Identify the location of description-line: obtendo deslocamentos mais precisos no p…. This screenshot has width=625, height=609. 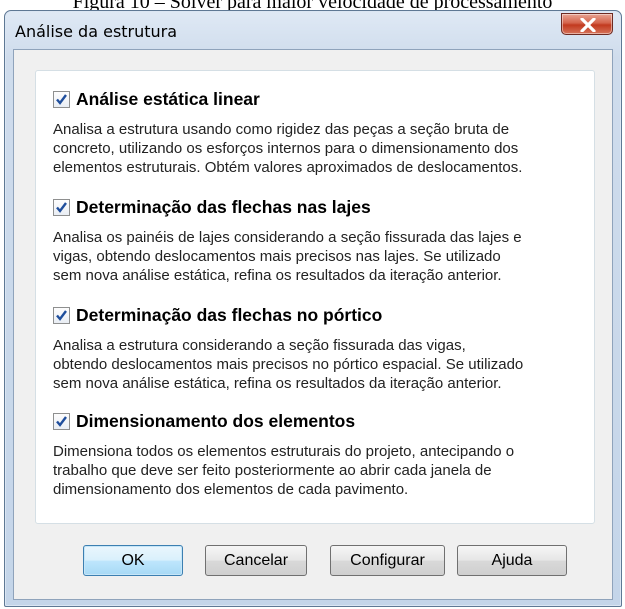
(288, 364).